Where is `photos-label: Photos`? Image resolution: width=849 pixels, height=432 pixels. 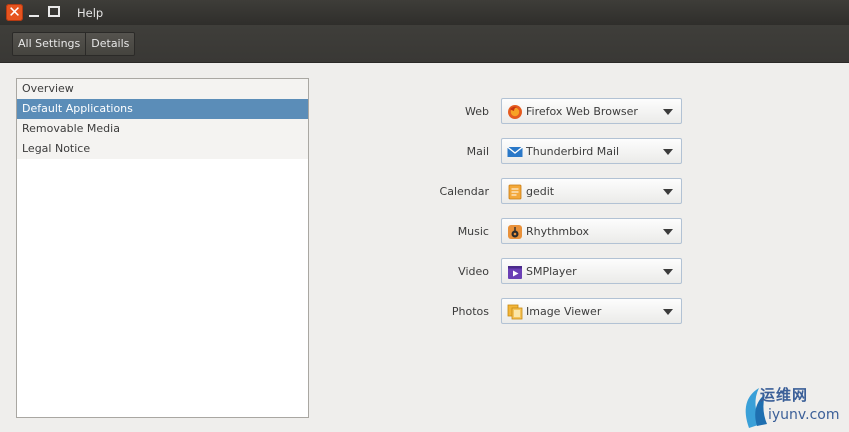 photos-label: Photos is located at coordinates (470, 311).